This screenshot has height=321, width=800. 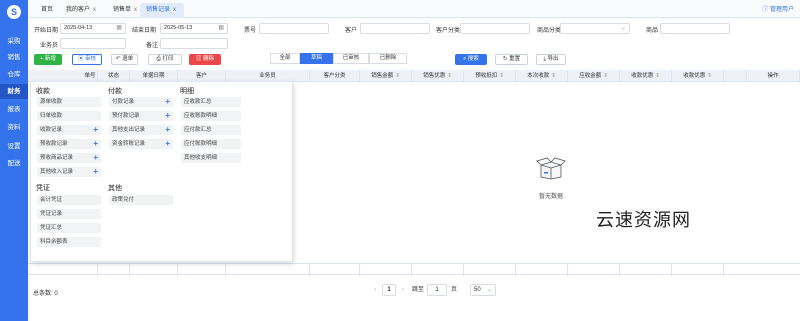 What do you see at coordinates (511, 59) in the screenshot?
I see `reset-button: ↻ 重置` at bounding box center [511, 59].